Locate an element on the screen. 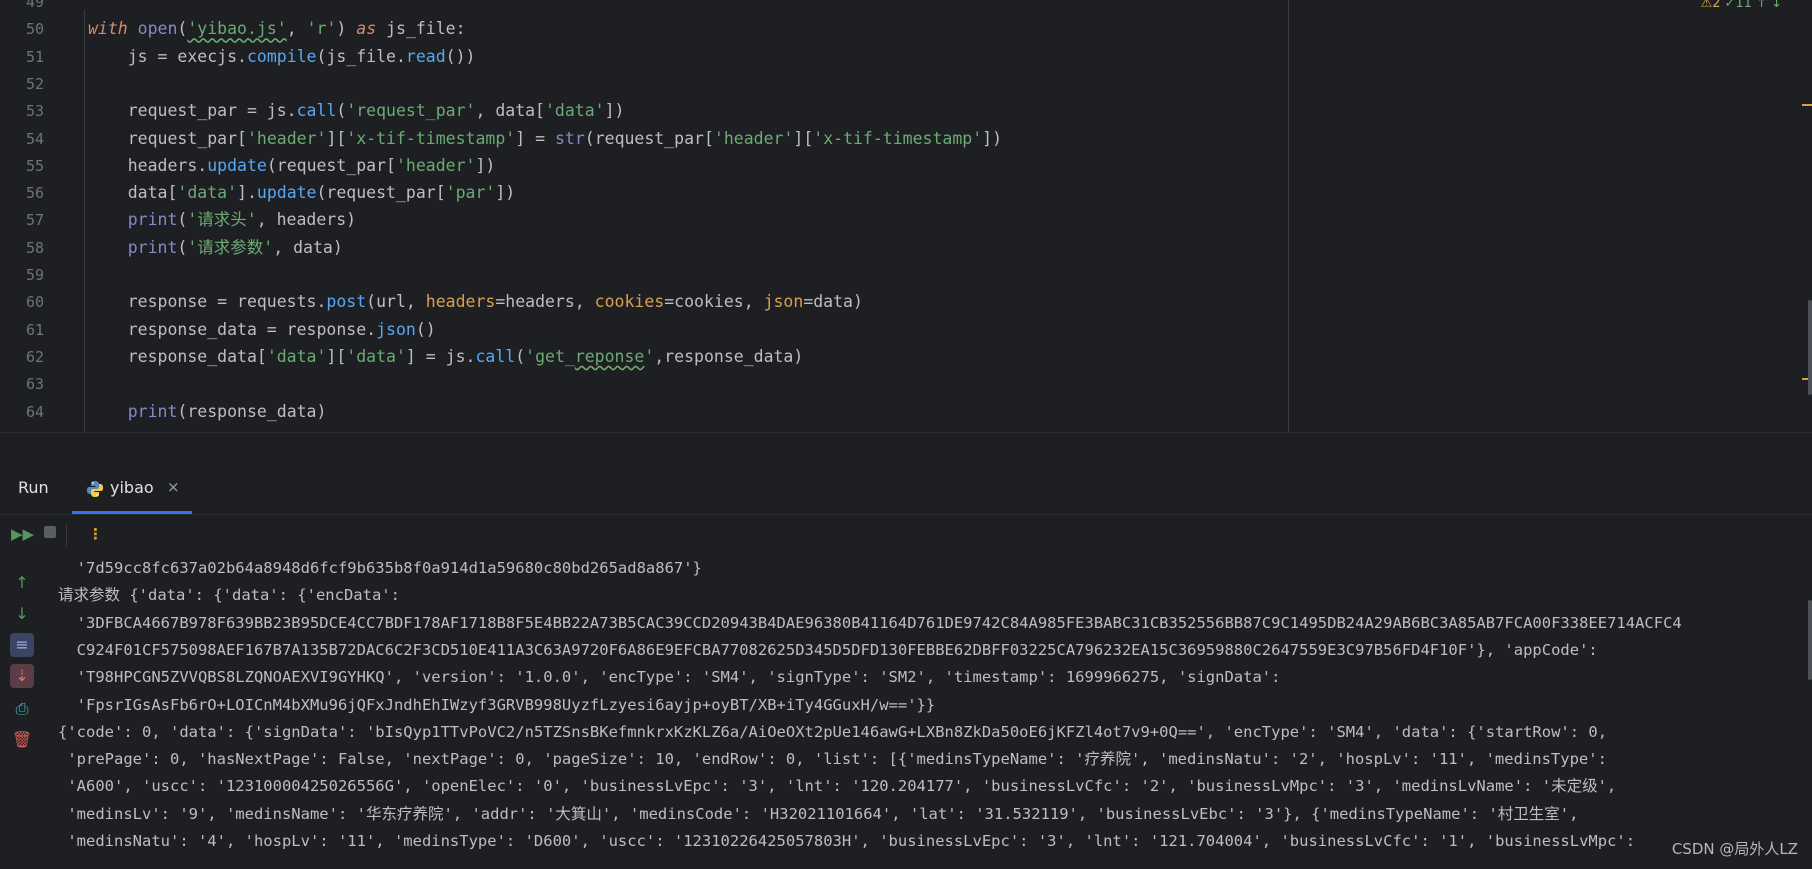  soft-wrap-icon: ≡ is located at coordinates (22, 645).